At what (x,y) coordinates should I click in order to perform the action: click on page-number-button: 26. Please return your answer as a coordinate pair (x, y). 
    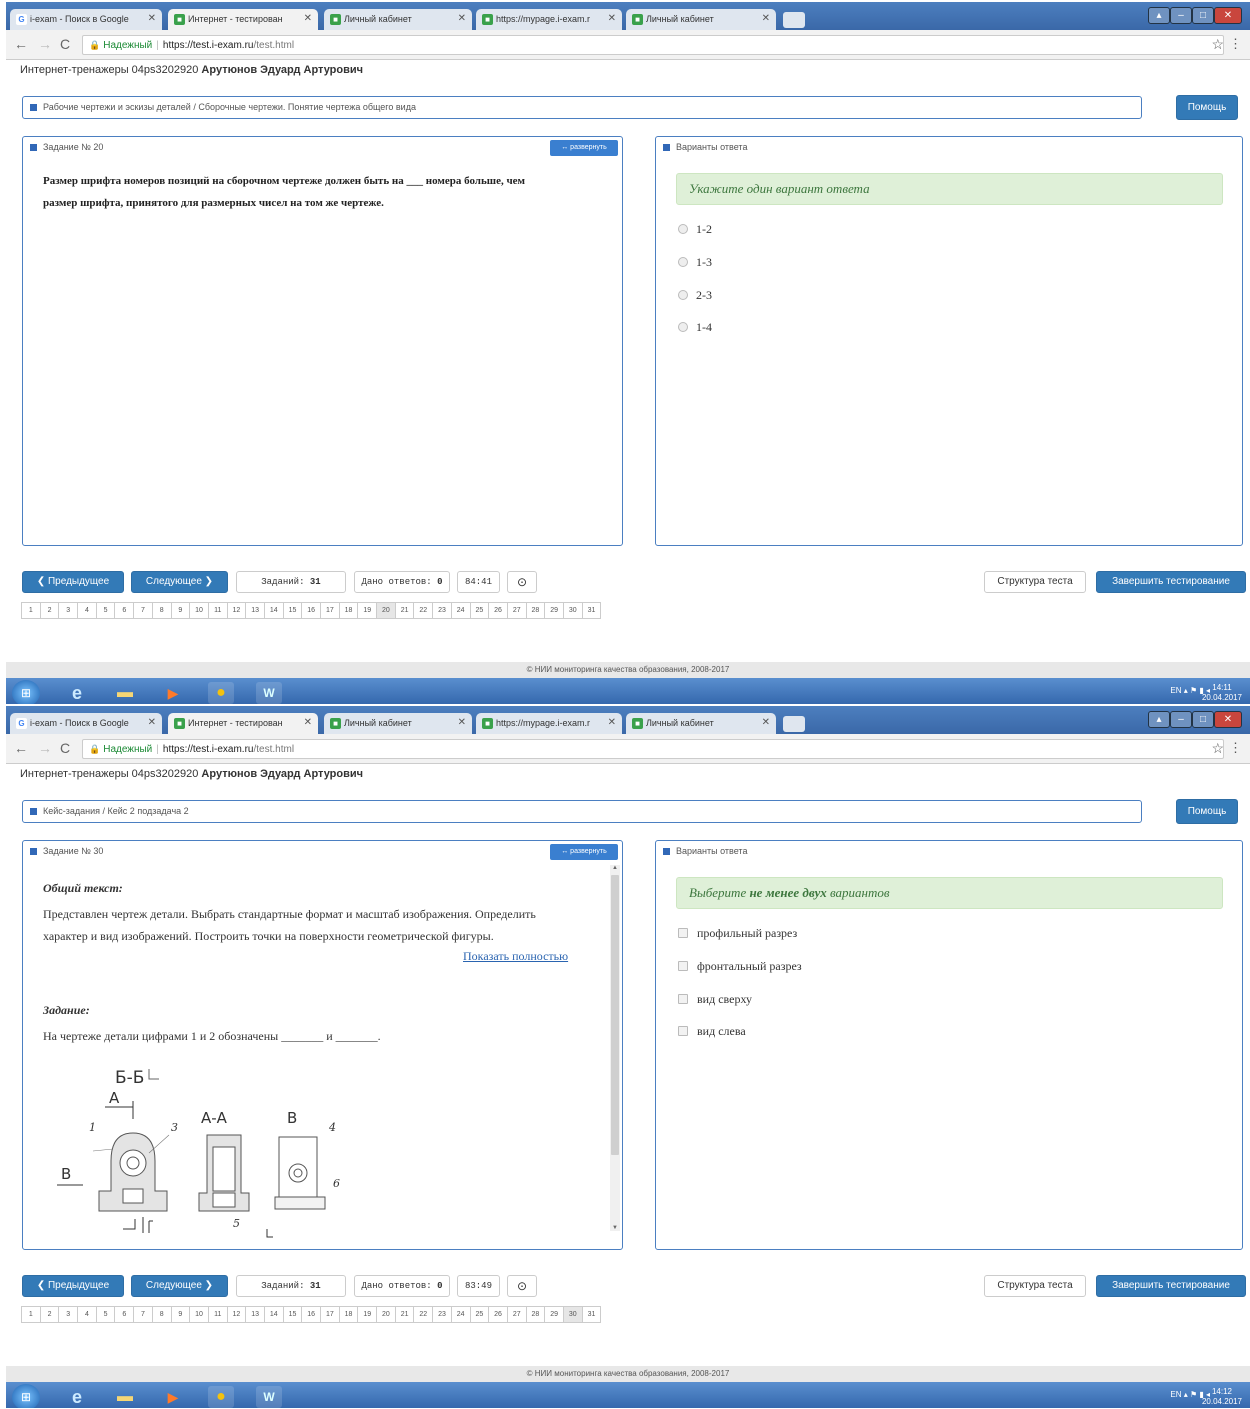
    Looking at the image, I should click on (498, 1314).